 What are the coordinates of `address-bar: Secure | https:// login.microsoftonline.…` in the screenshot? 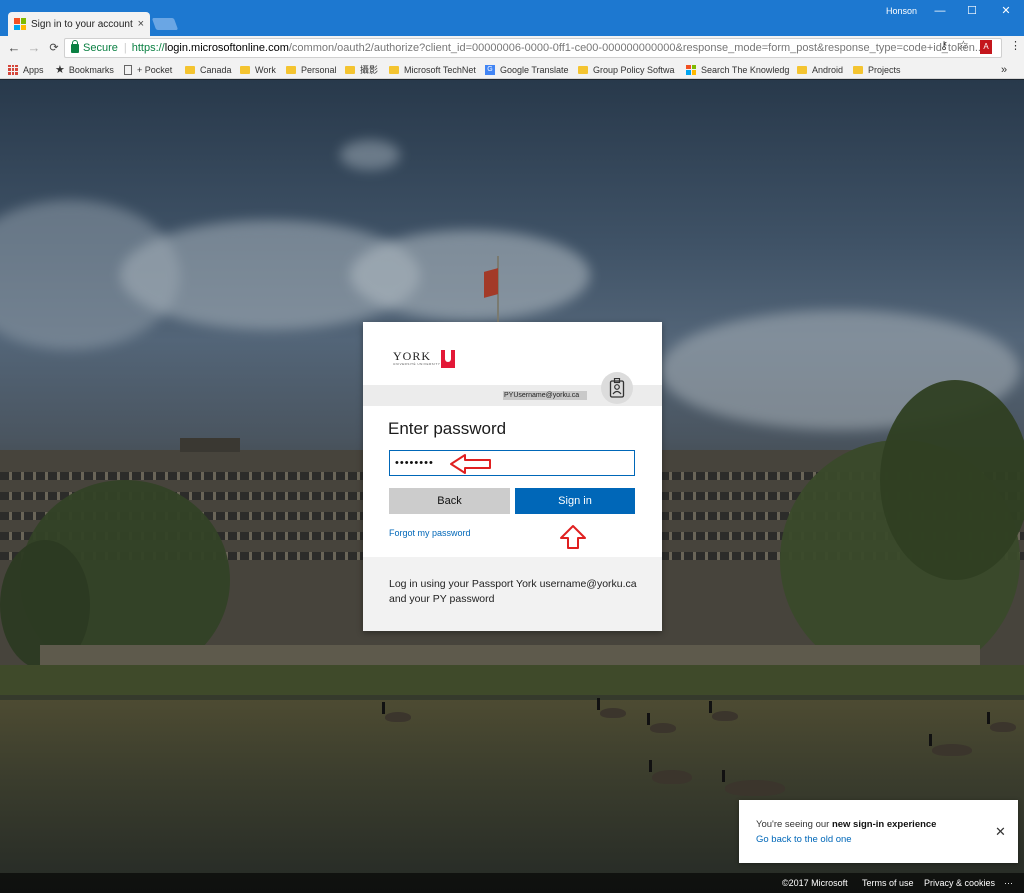 It's located at (533, 48).